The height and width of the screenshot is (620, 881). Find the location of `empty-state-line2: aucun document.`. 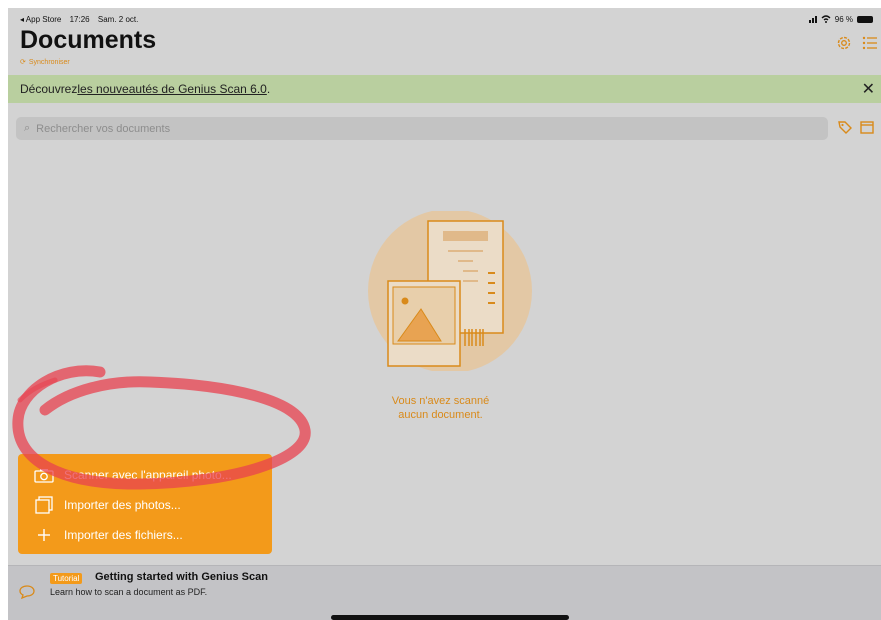

empty-state-line2: aucun document. is located at coordinates (440, 415).